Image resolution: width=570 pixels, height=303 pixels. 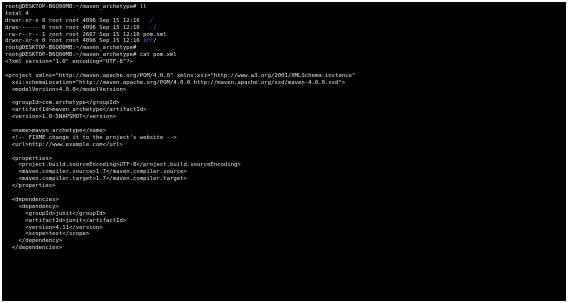 What do you see at coordinates (61, 117) in the screenshot?
I see `output-text: <version>1.0-SNAPSHOT</version>` at bounding box center [61, 117].